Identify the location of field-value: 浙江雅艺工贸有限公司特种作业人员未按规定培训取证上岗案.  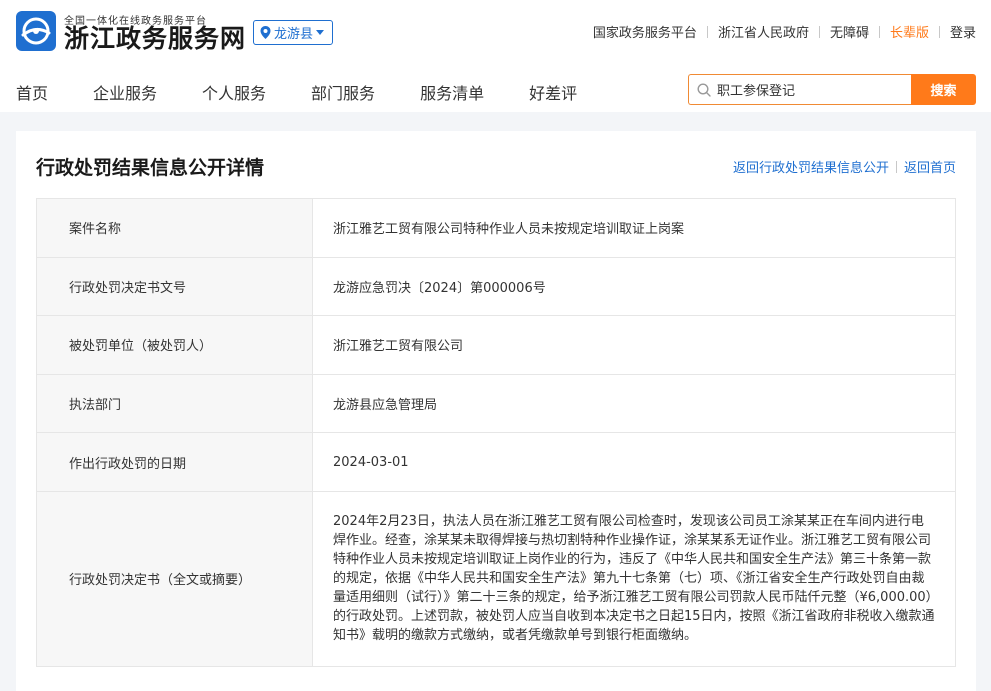
(634, 228).